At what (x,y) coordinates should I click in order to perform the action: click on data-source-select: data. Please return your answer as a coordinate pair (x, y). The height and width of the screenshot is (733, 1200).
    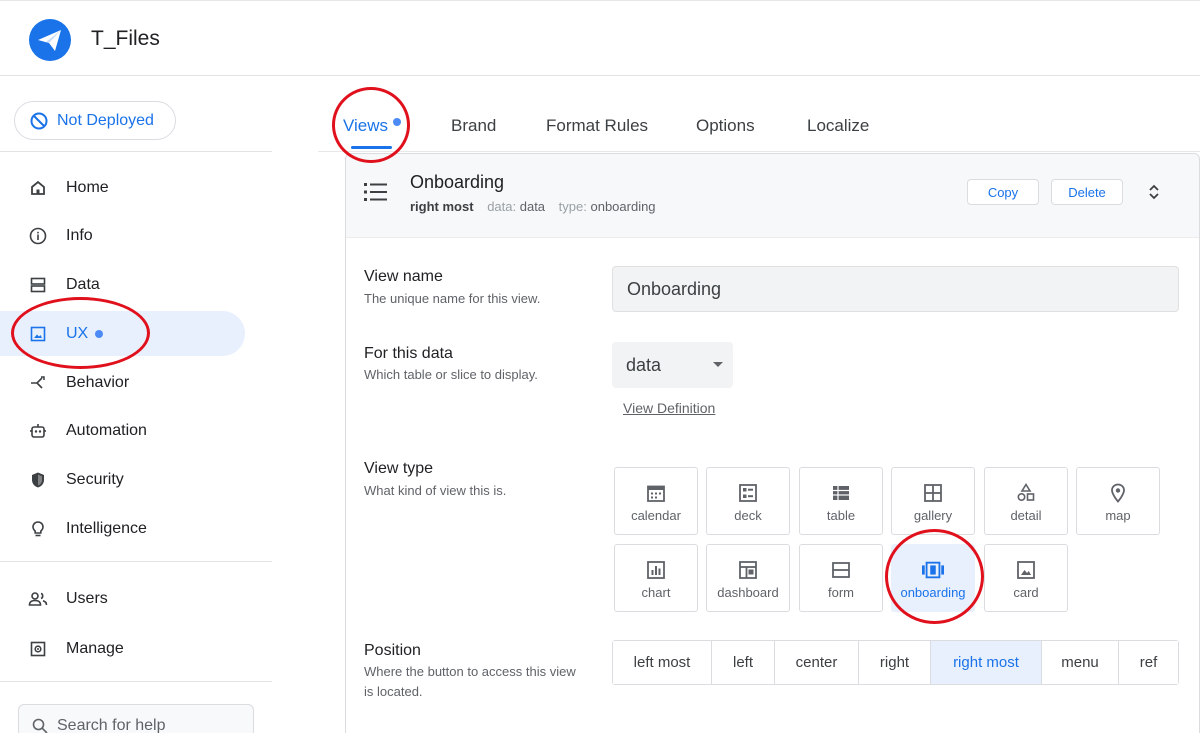
    Looking at the image, I should click on (672, 365).